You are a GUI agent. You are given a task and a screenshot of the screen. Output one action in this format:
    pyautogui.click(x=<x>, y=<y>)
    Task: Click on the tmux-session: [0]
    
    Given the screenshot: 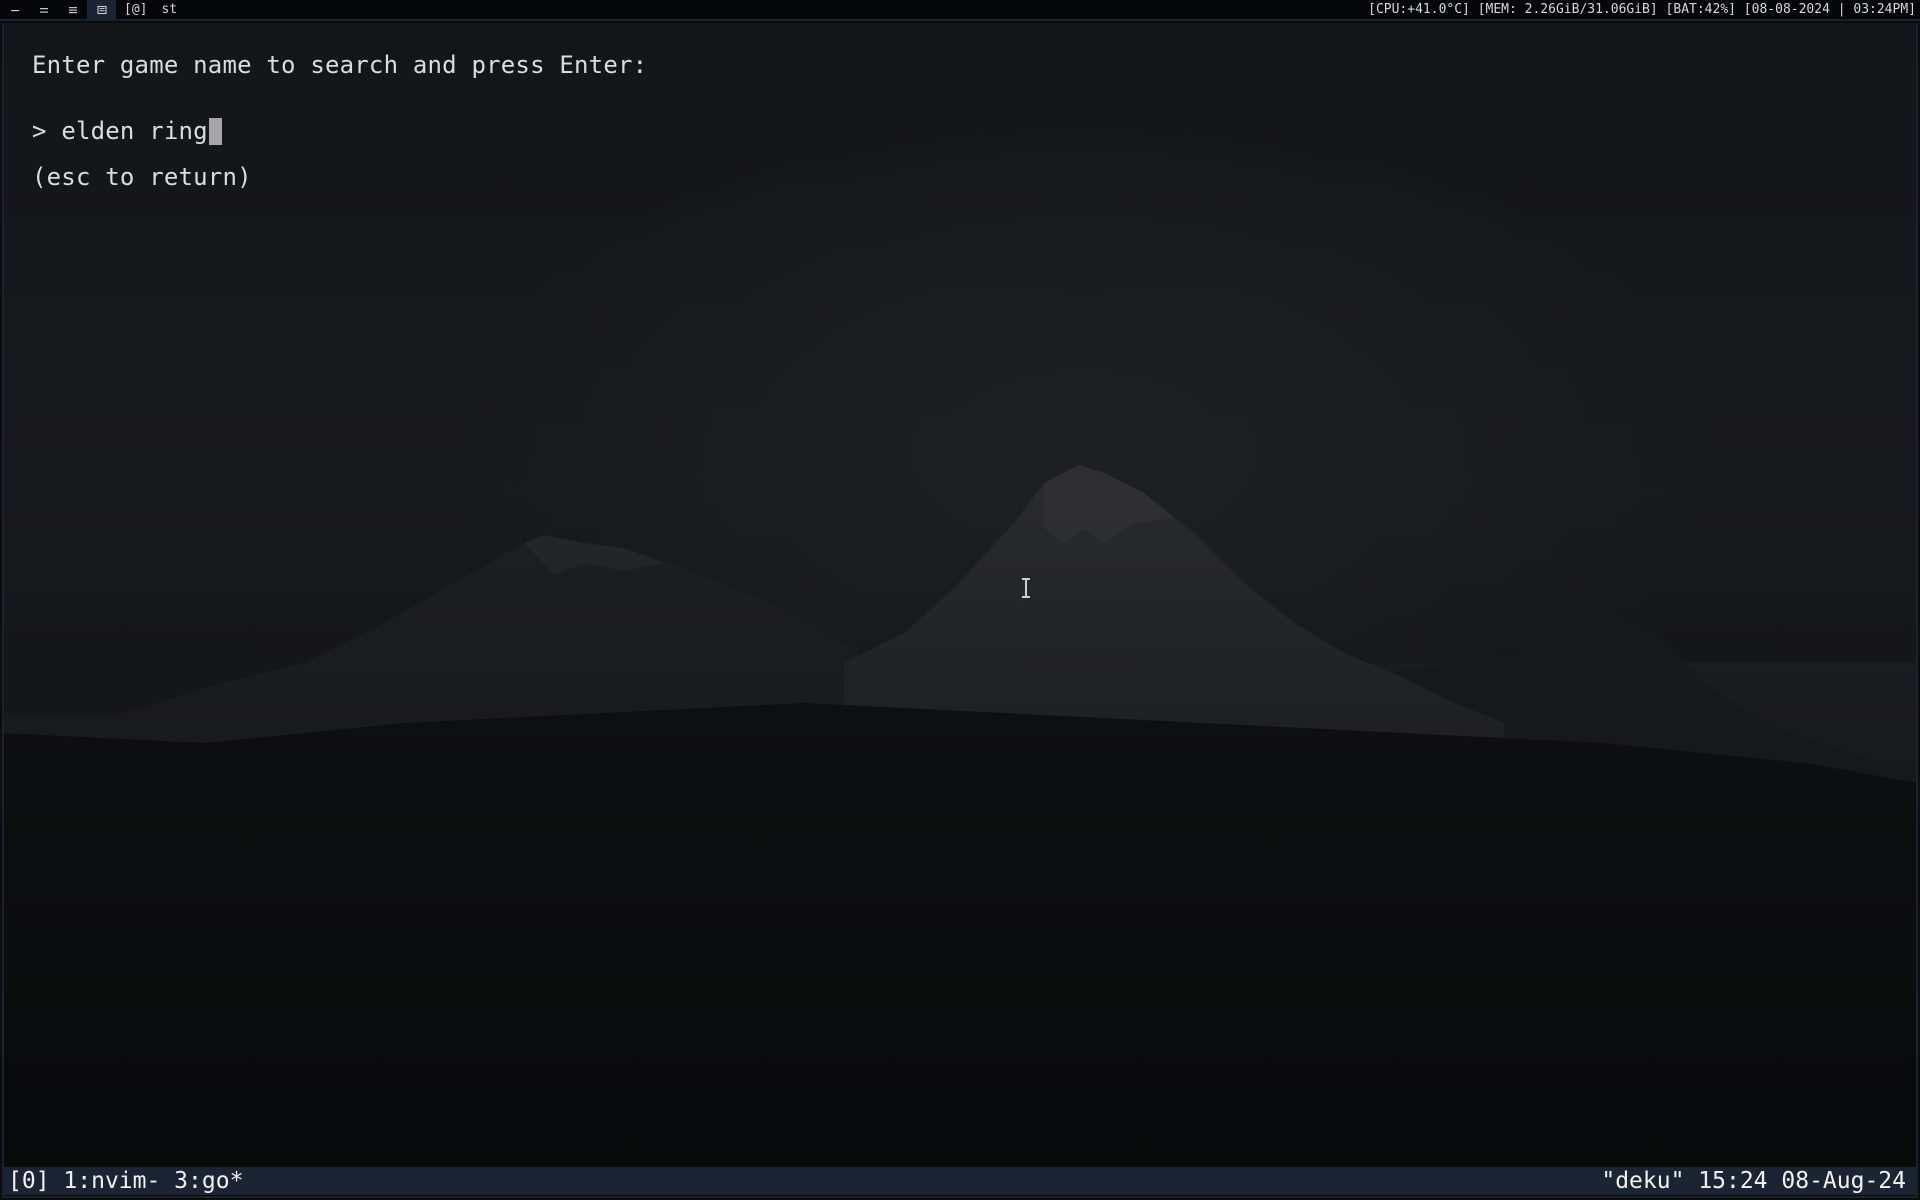 What is the action you would take?
    pyautogui.click(x=29, y=1181)
    